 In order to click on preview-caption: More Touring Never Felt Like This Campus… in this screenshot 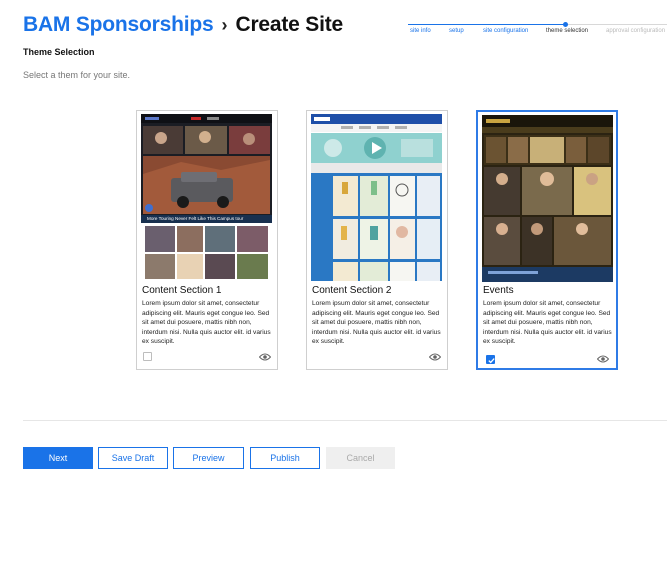, I will do `click(195, 218)`.